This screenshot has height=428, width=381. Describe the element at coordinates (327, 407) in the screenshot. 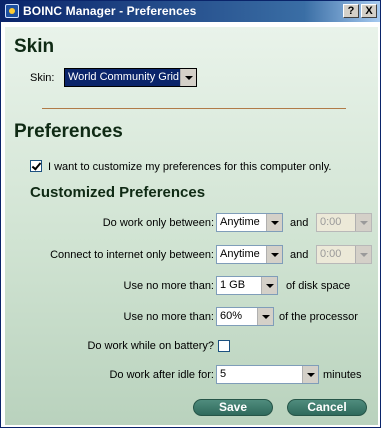

I see `cancel-button: Cancel` at that location.